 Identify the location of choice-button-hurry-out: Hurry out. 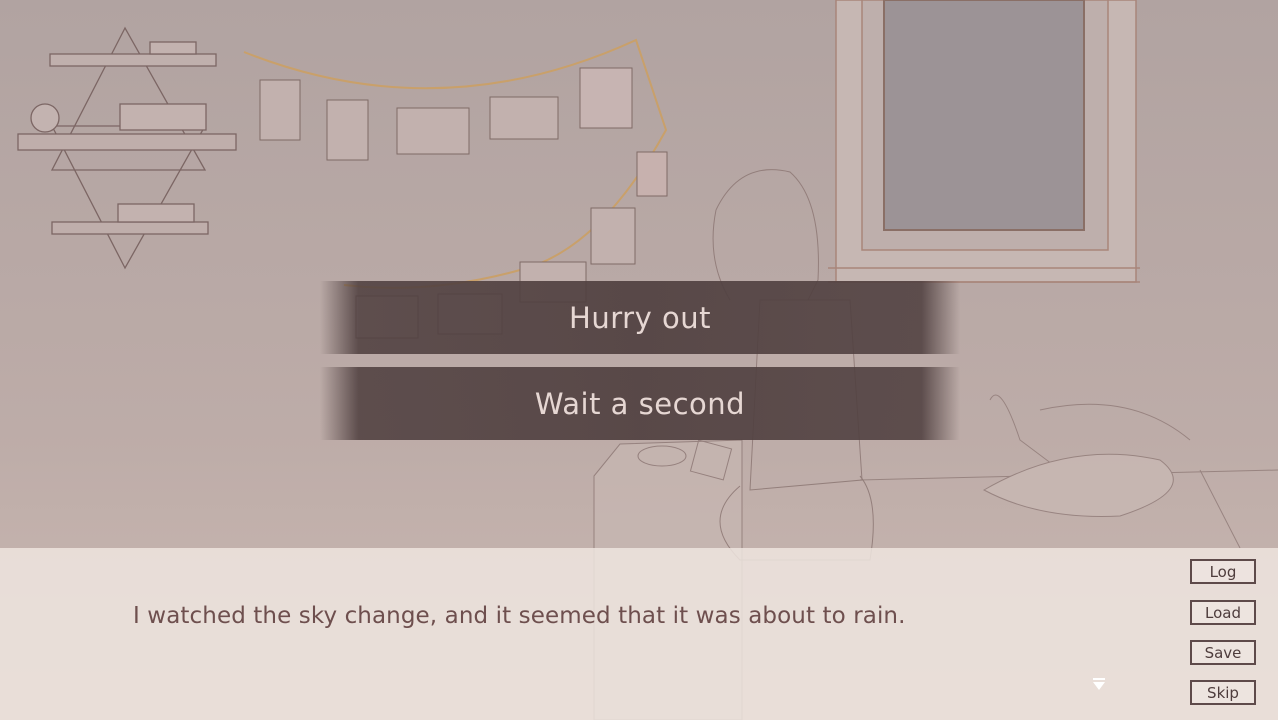
(640, 317).